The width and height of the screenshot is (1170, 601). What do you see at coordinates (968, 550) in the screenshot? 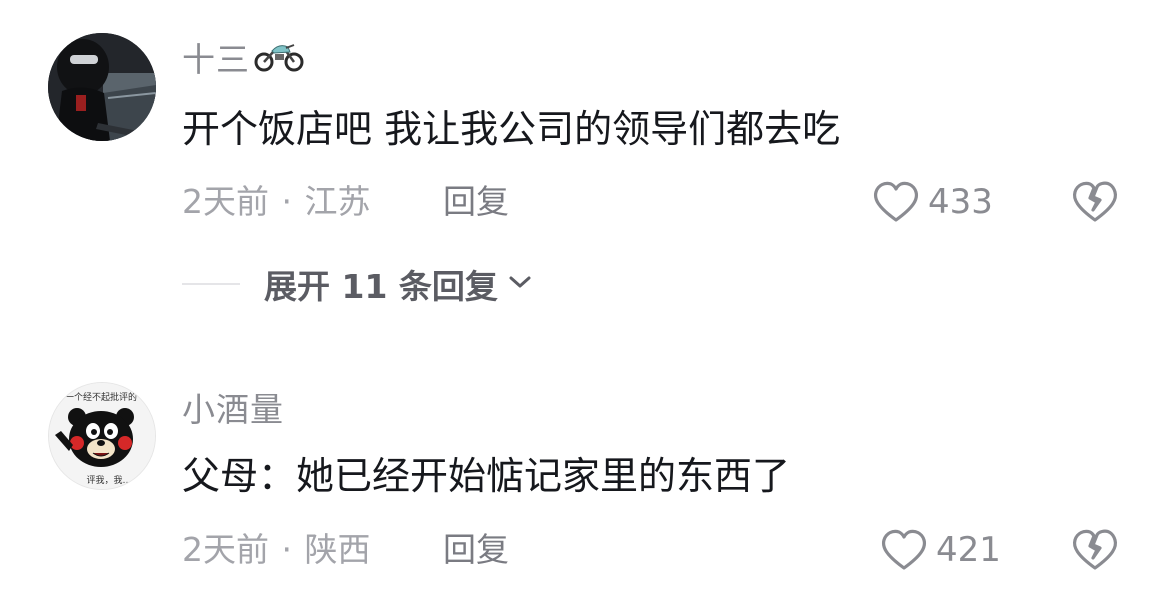
I see `like-count: 421` at bounding box center [968, 550].